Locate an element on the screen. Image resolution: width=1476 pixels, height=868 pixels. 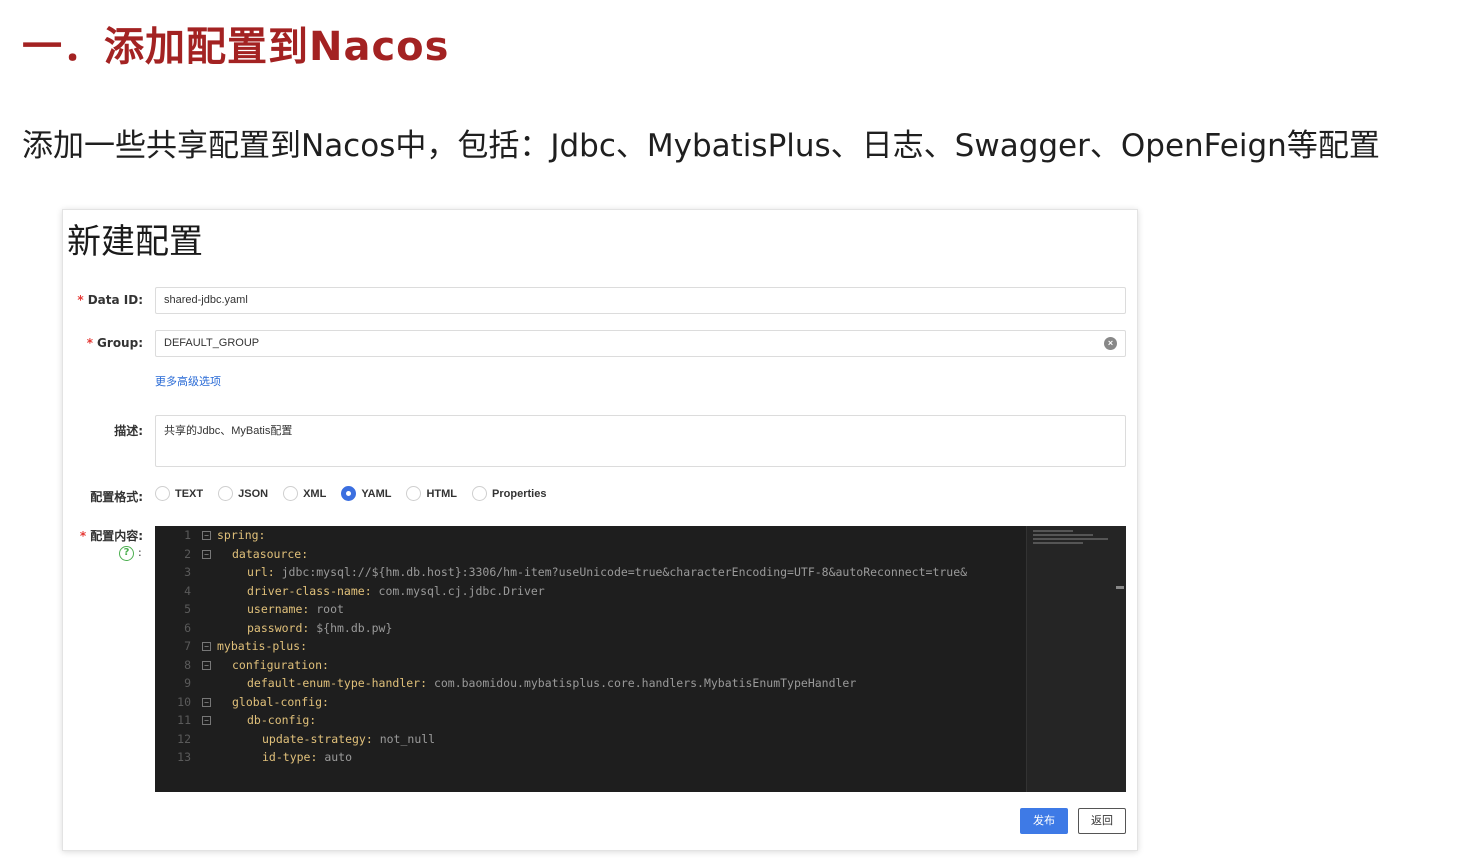
yaml-key: db-config: is located at coordinates (282, 720).